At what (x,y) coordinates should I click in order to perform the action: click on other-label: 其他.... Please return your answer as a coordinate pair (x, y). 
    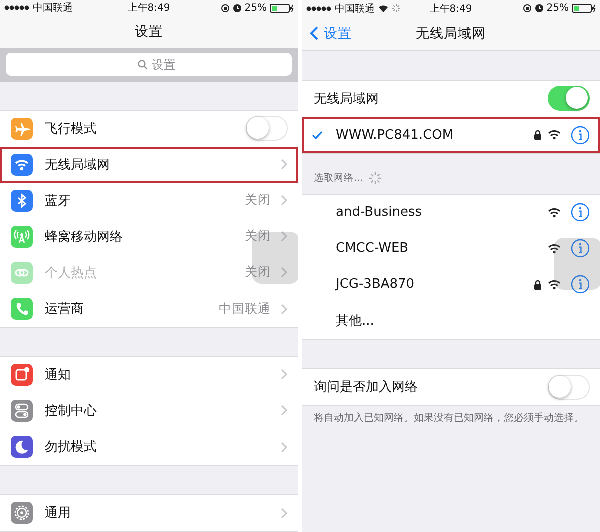
    Looking at the image, I should click on (356, 321).